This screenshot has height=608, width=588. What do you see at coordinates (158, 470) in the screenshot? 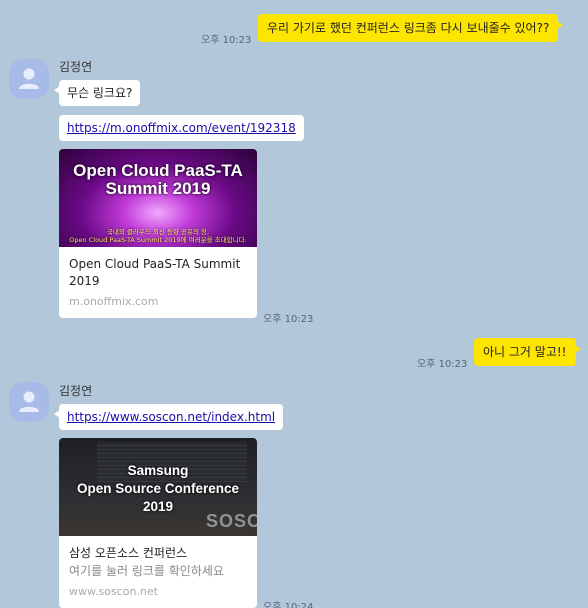
I see `preview-image-line-1: Samsung` at bounding box center [158, 470].